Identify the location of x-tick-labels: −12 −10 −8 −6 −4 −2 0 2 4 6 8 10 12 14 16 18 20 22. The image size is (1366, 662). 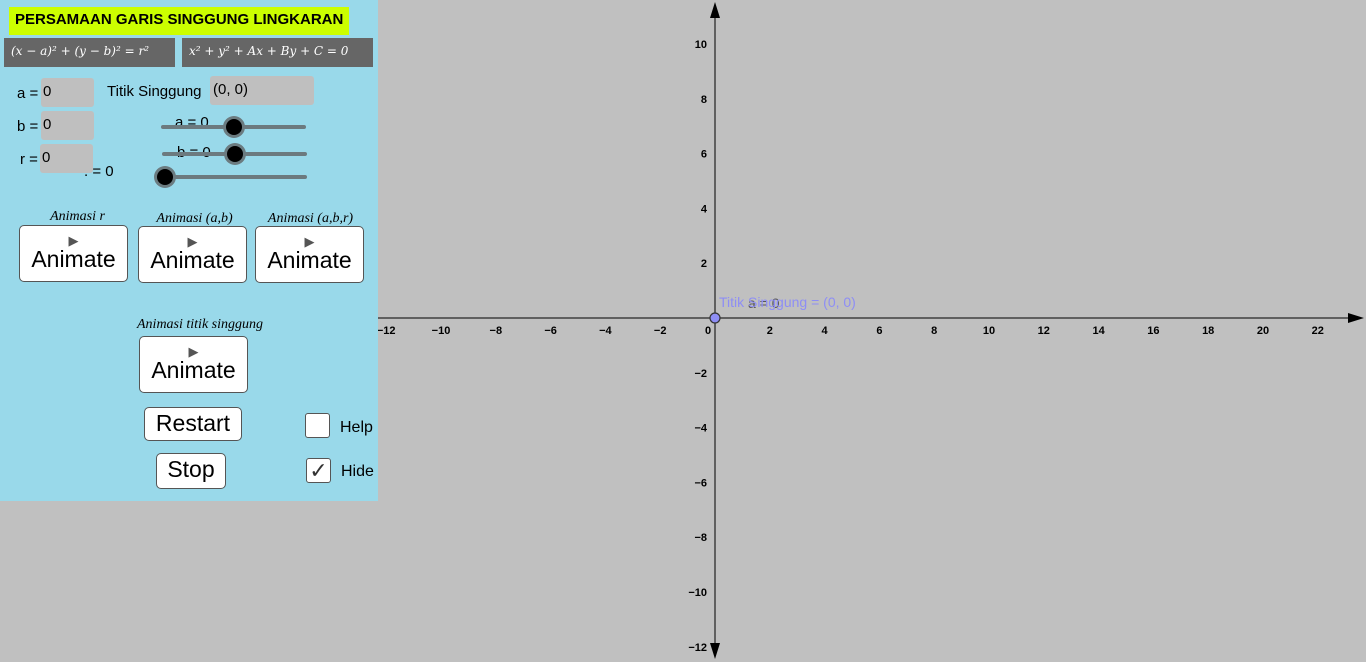
(850, 331).